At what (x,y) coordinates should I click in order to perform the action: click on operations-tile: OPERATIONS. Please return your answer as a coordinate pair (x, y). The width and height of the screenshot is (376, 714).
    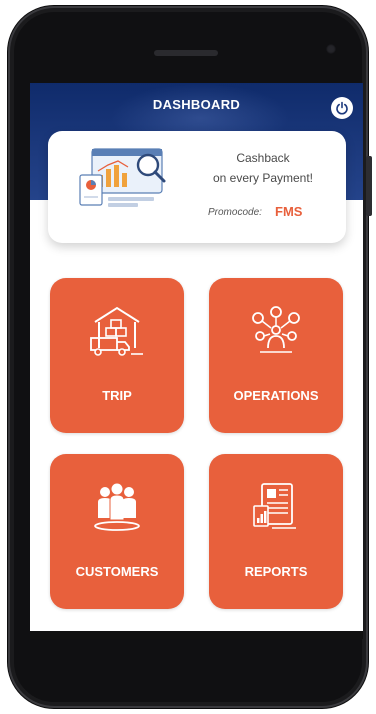
    Looking at the image, I should click on (276, 355).